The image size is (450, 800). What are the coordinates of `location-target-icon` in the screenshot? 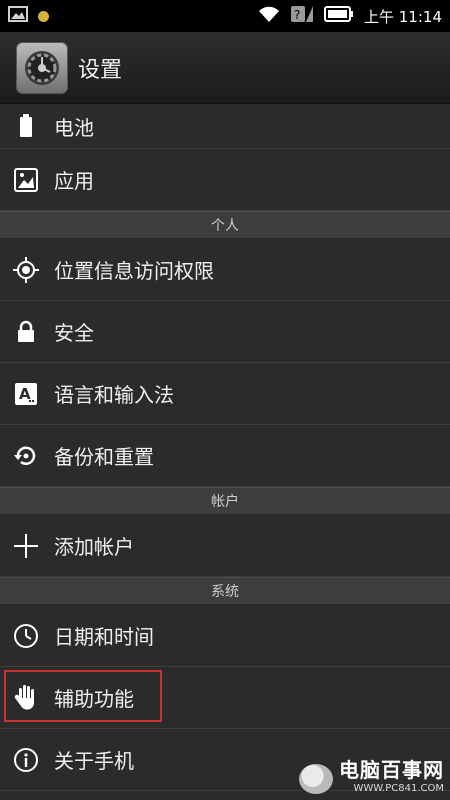 It's located at (26, 270).